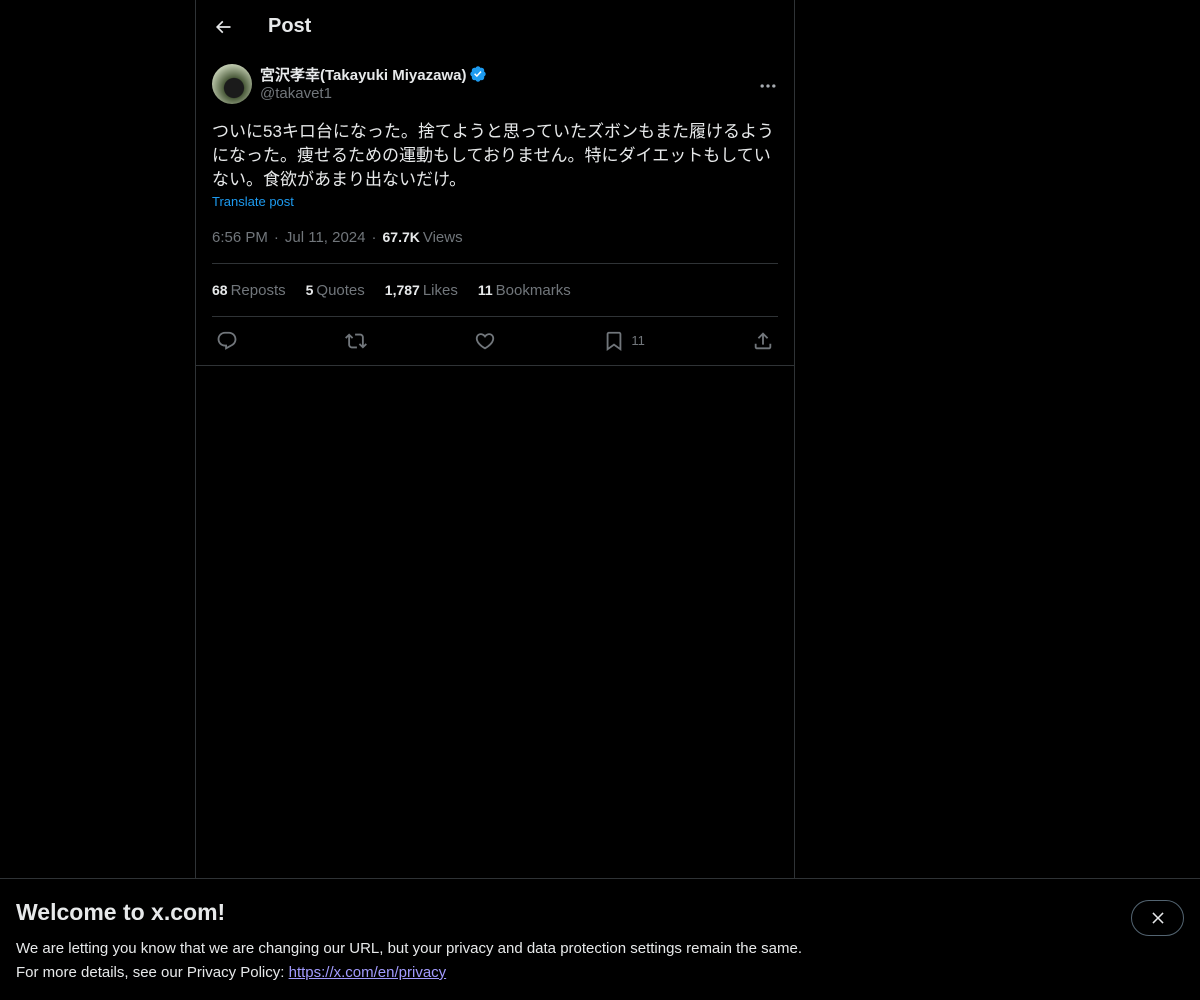  What do you see at coordinates (401, 237) in the screenshot?
I see `views-count: 67.7K` at bounding box center [401, 237].